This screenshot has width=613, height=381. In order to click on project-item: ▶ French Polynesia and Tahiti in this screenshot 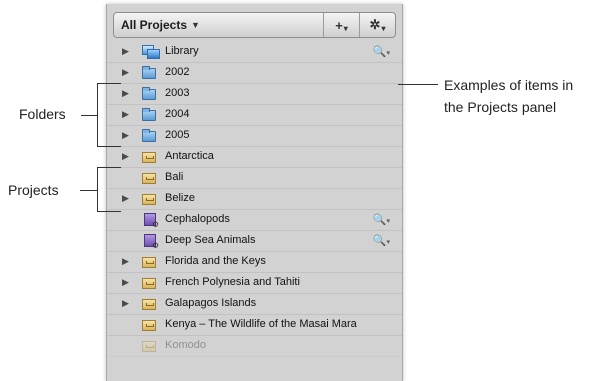, I will do `click(254, 283)`.